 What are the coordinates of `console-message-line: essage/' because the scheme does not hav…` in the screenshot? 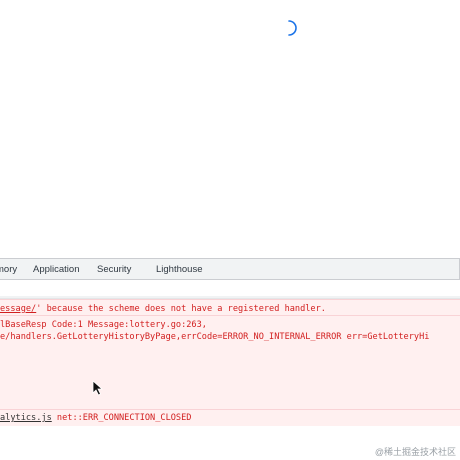 It's located at (163, 309).